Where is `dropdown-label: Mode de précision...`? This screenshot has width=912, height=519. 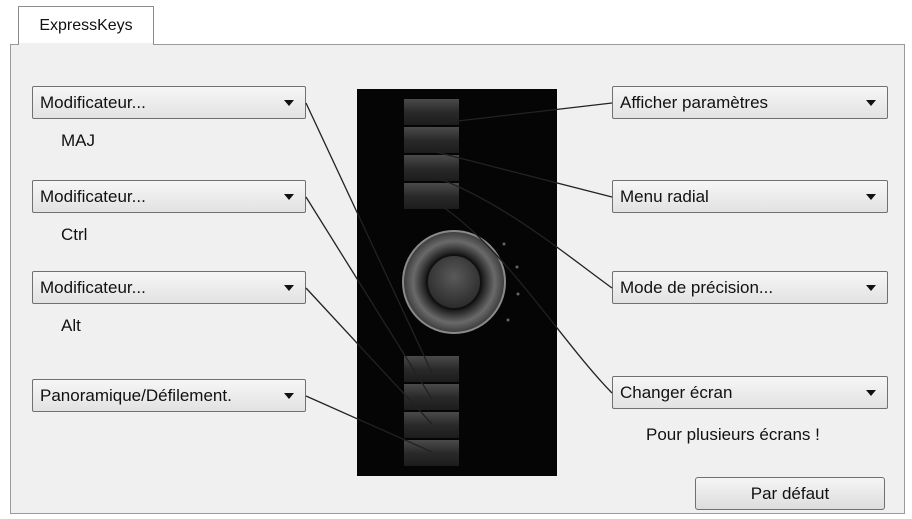 dropdown-label: Mode de précision... is located at coordinates (697, 287).